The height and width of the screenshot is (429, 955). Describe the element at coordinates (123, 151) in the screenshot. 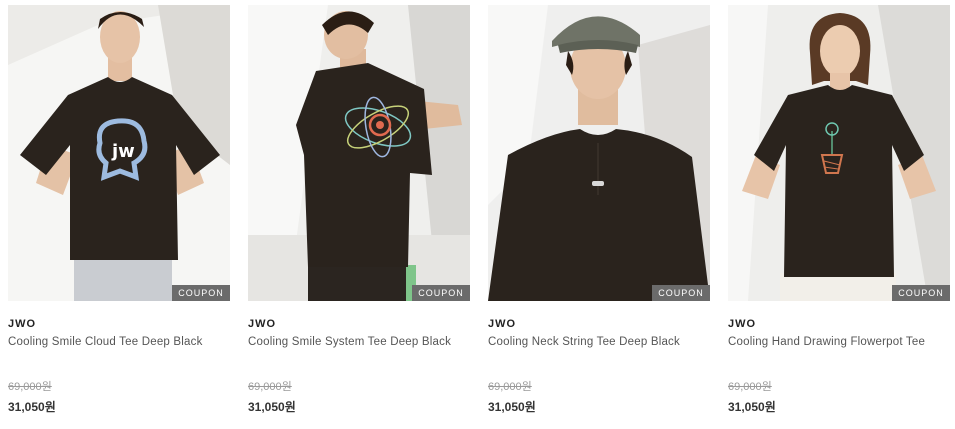

I see `svg-text: jw` at that location.